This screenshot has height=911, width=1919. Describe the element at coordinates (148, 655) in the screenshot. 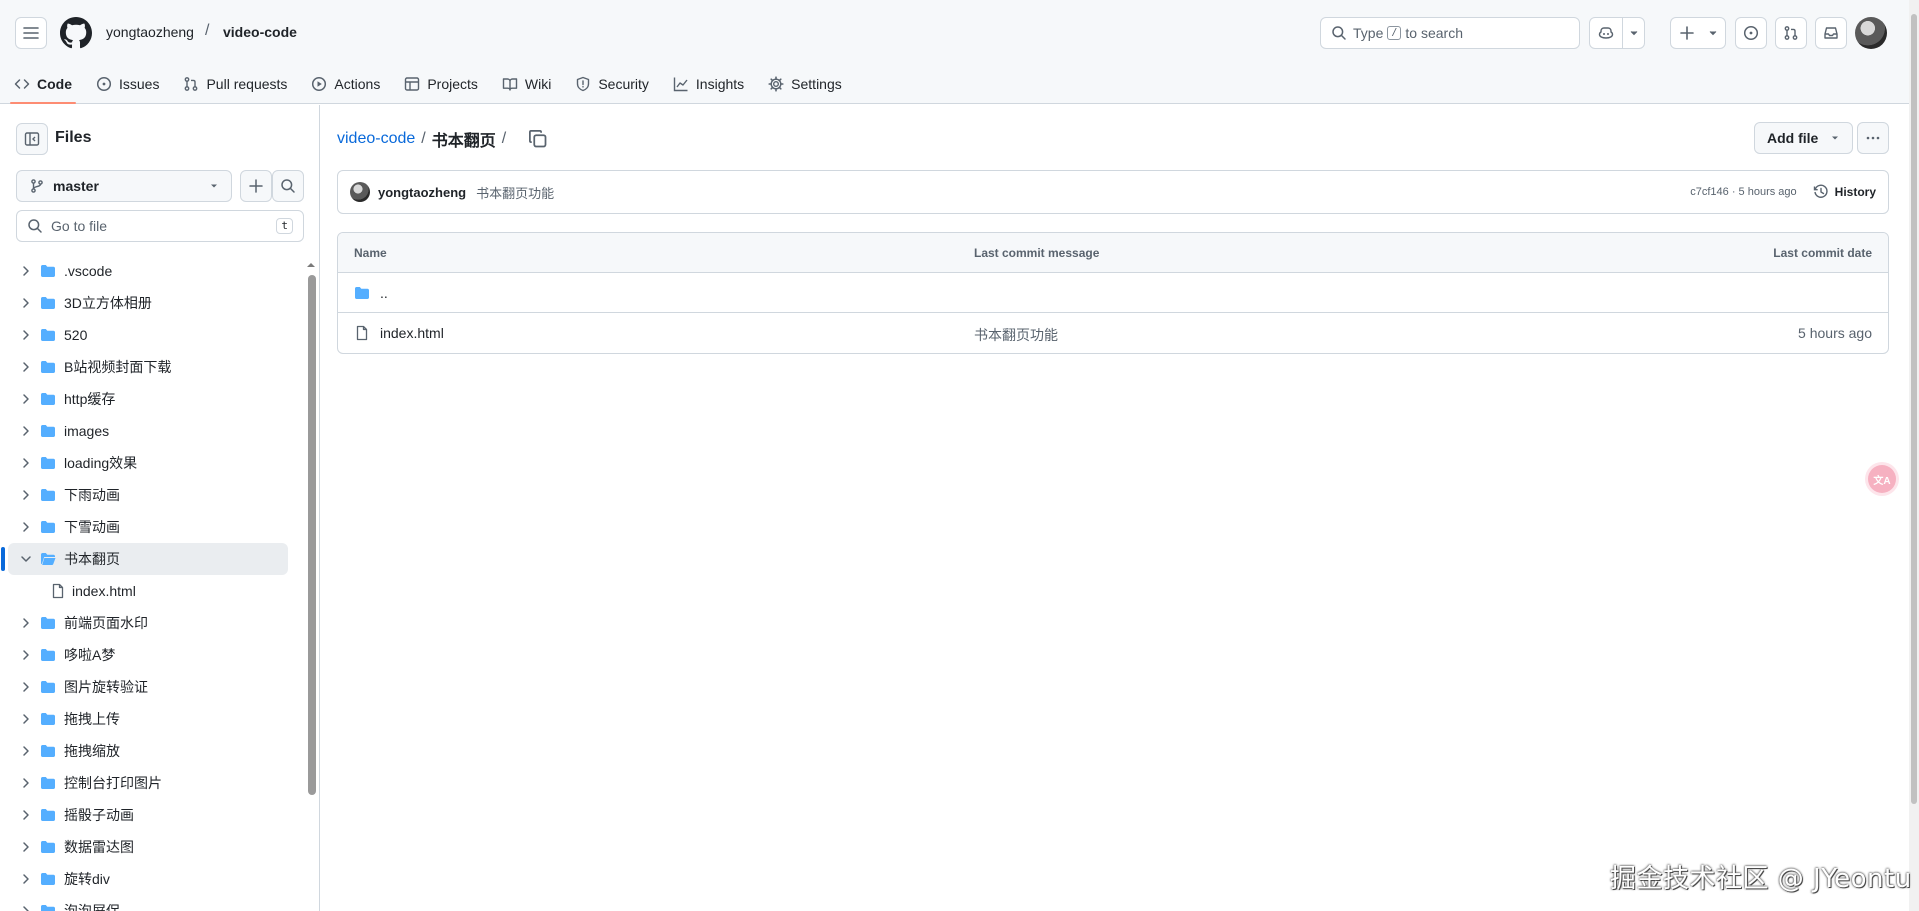

I see `tree-item-folder: 哆啦A梦` at that location.